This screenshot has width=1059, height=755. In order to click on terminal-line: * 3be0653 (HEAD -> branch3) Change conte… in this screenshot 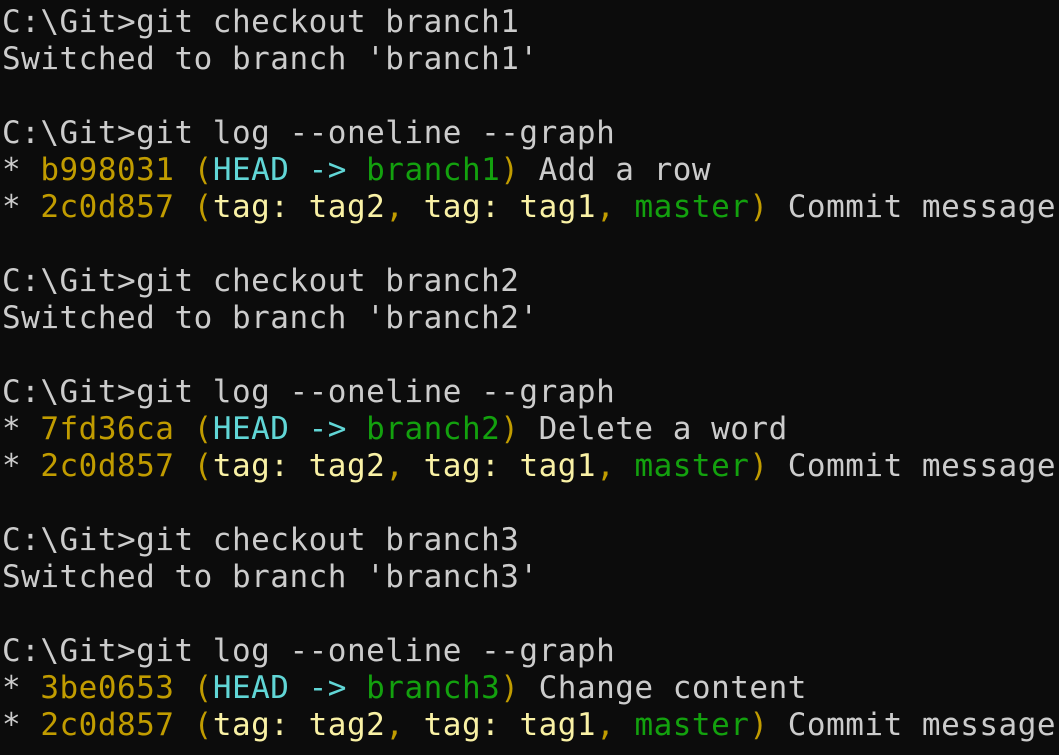, I will do `click(530, 688)`.